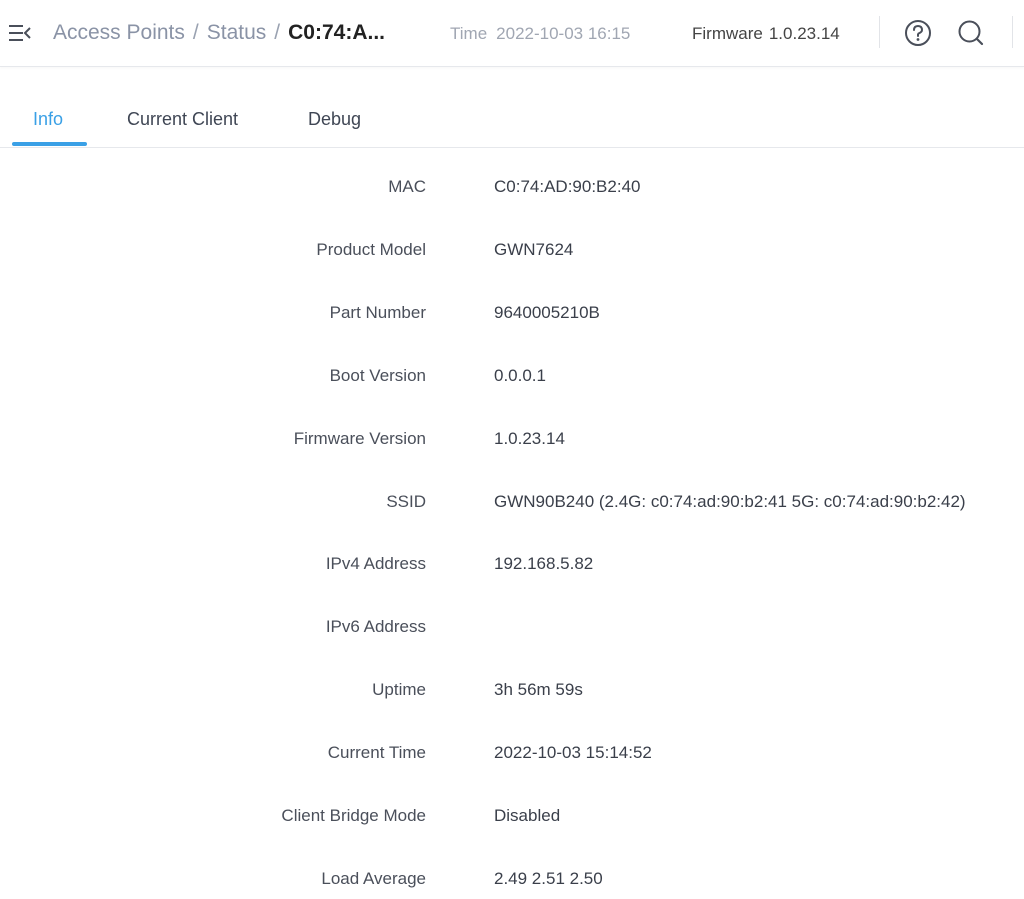 Image resolution: width=1024 pixels, height=899 pixels. I want to click on tab-info: Info, so click(48, 119).